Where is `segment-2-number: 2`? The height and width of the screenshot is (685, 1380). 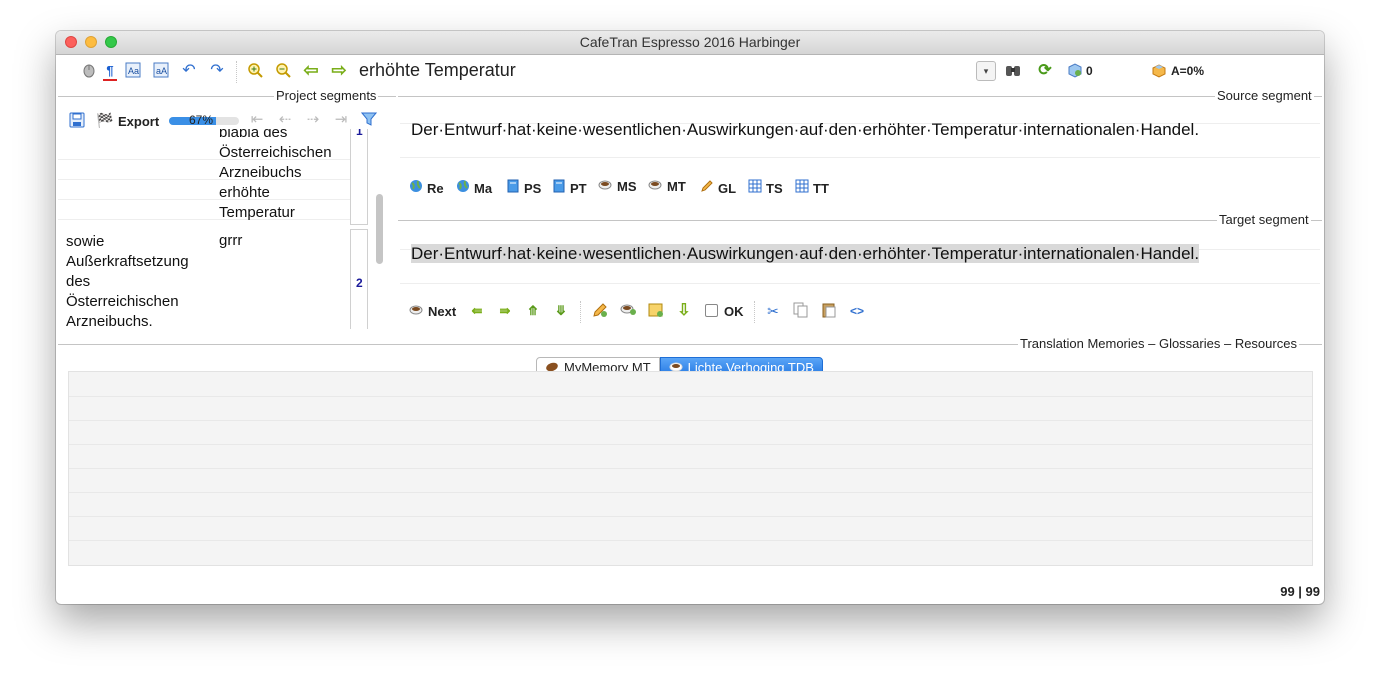
segment-2-number: 2 is located at coordinates (359, 283).